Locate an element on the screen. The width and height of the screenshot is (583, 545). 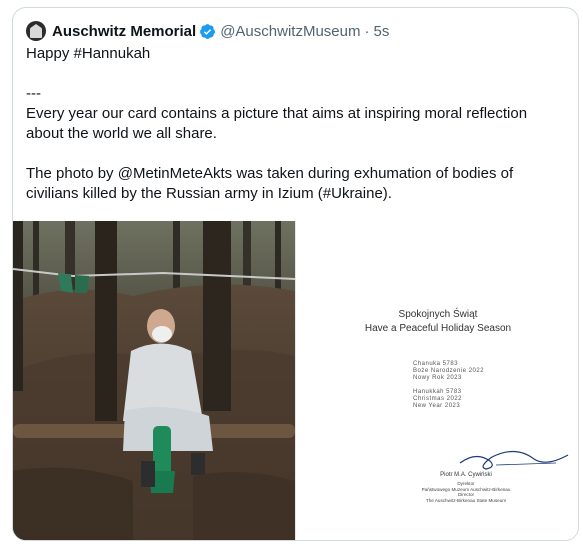
date-line: Boże Narodzenie 2022 is located at coordinates (449, 371).